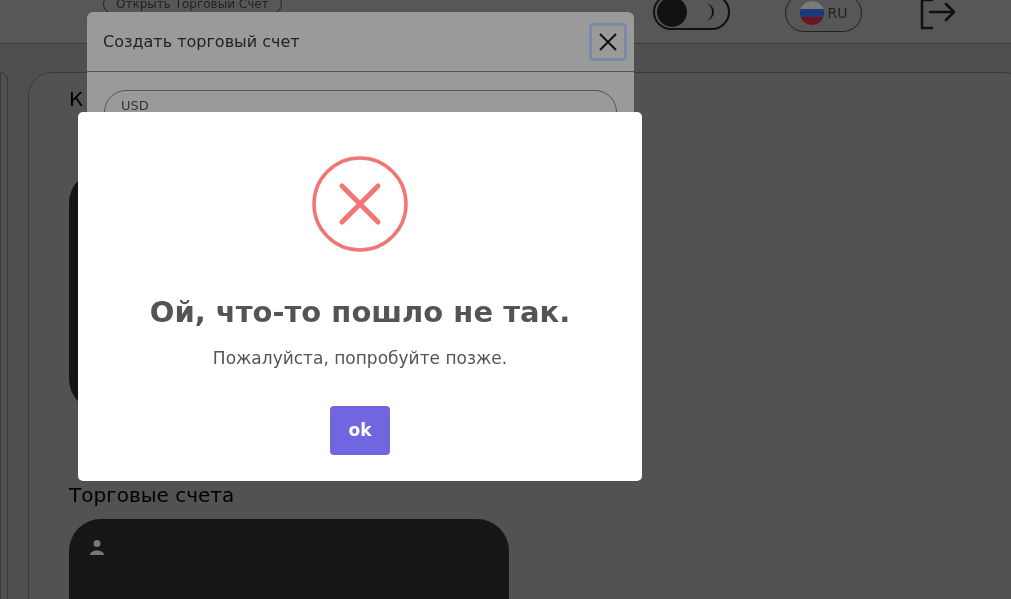 Image resolution: width=1011 pixels, height=599 pixels. Describe the element at coordinates (360, 359) in the screenshot. I see `error-message: Пожалуйста, попробуйте позже.` at that location.